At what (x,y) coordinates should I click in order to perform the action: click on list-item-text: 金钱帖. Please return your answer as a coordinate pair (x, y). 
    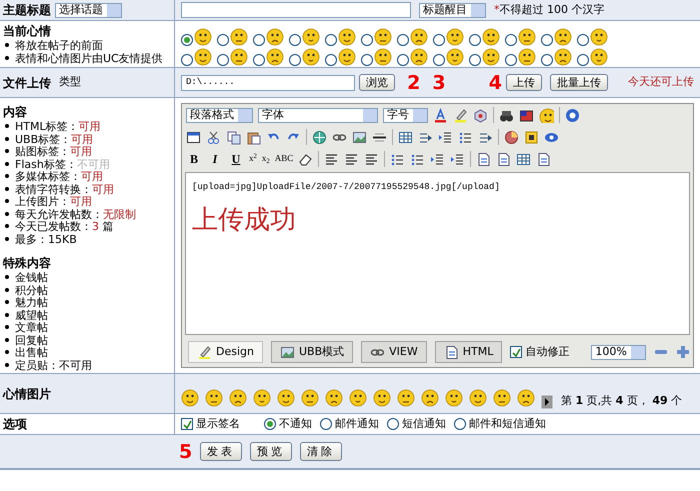
    Looking at the image, I should click on (31, 278).